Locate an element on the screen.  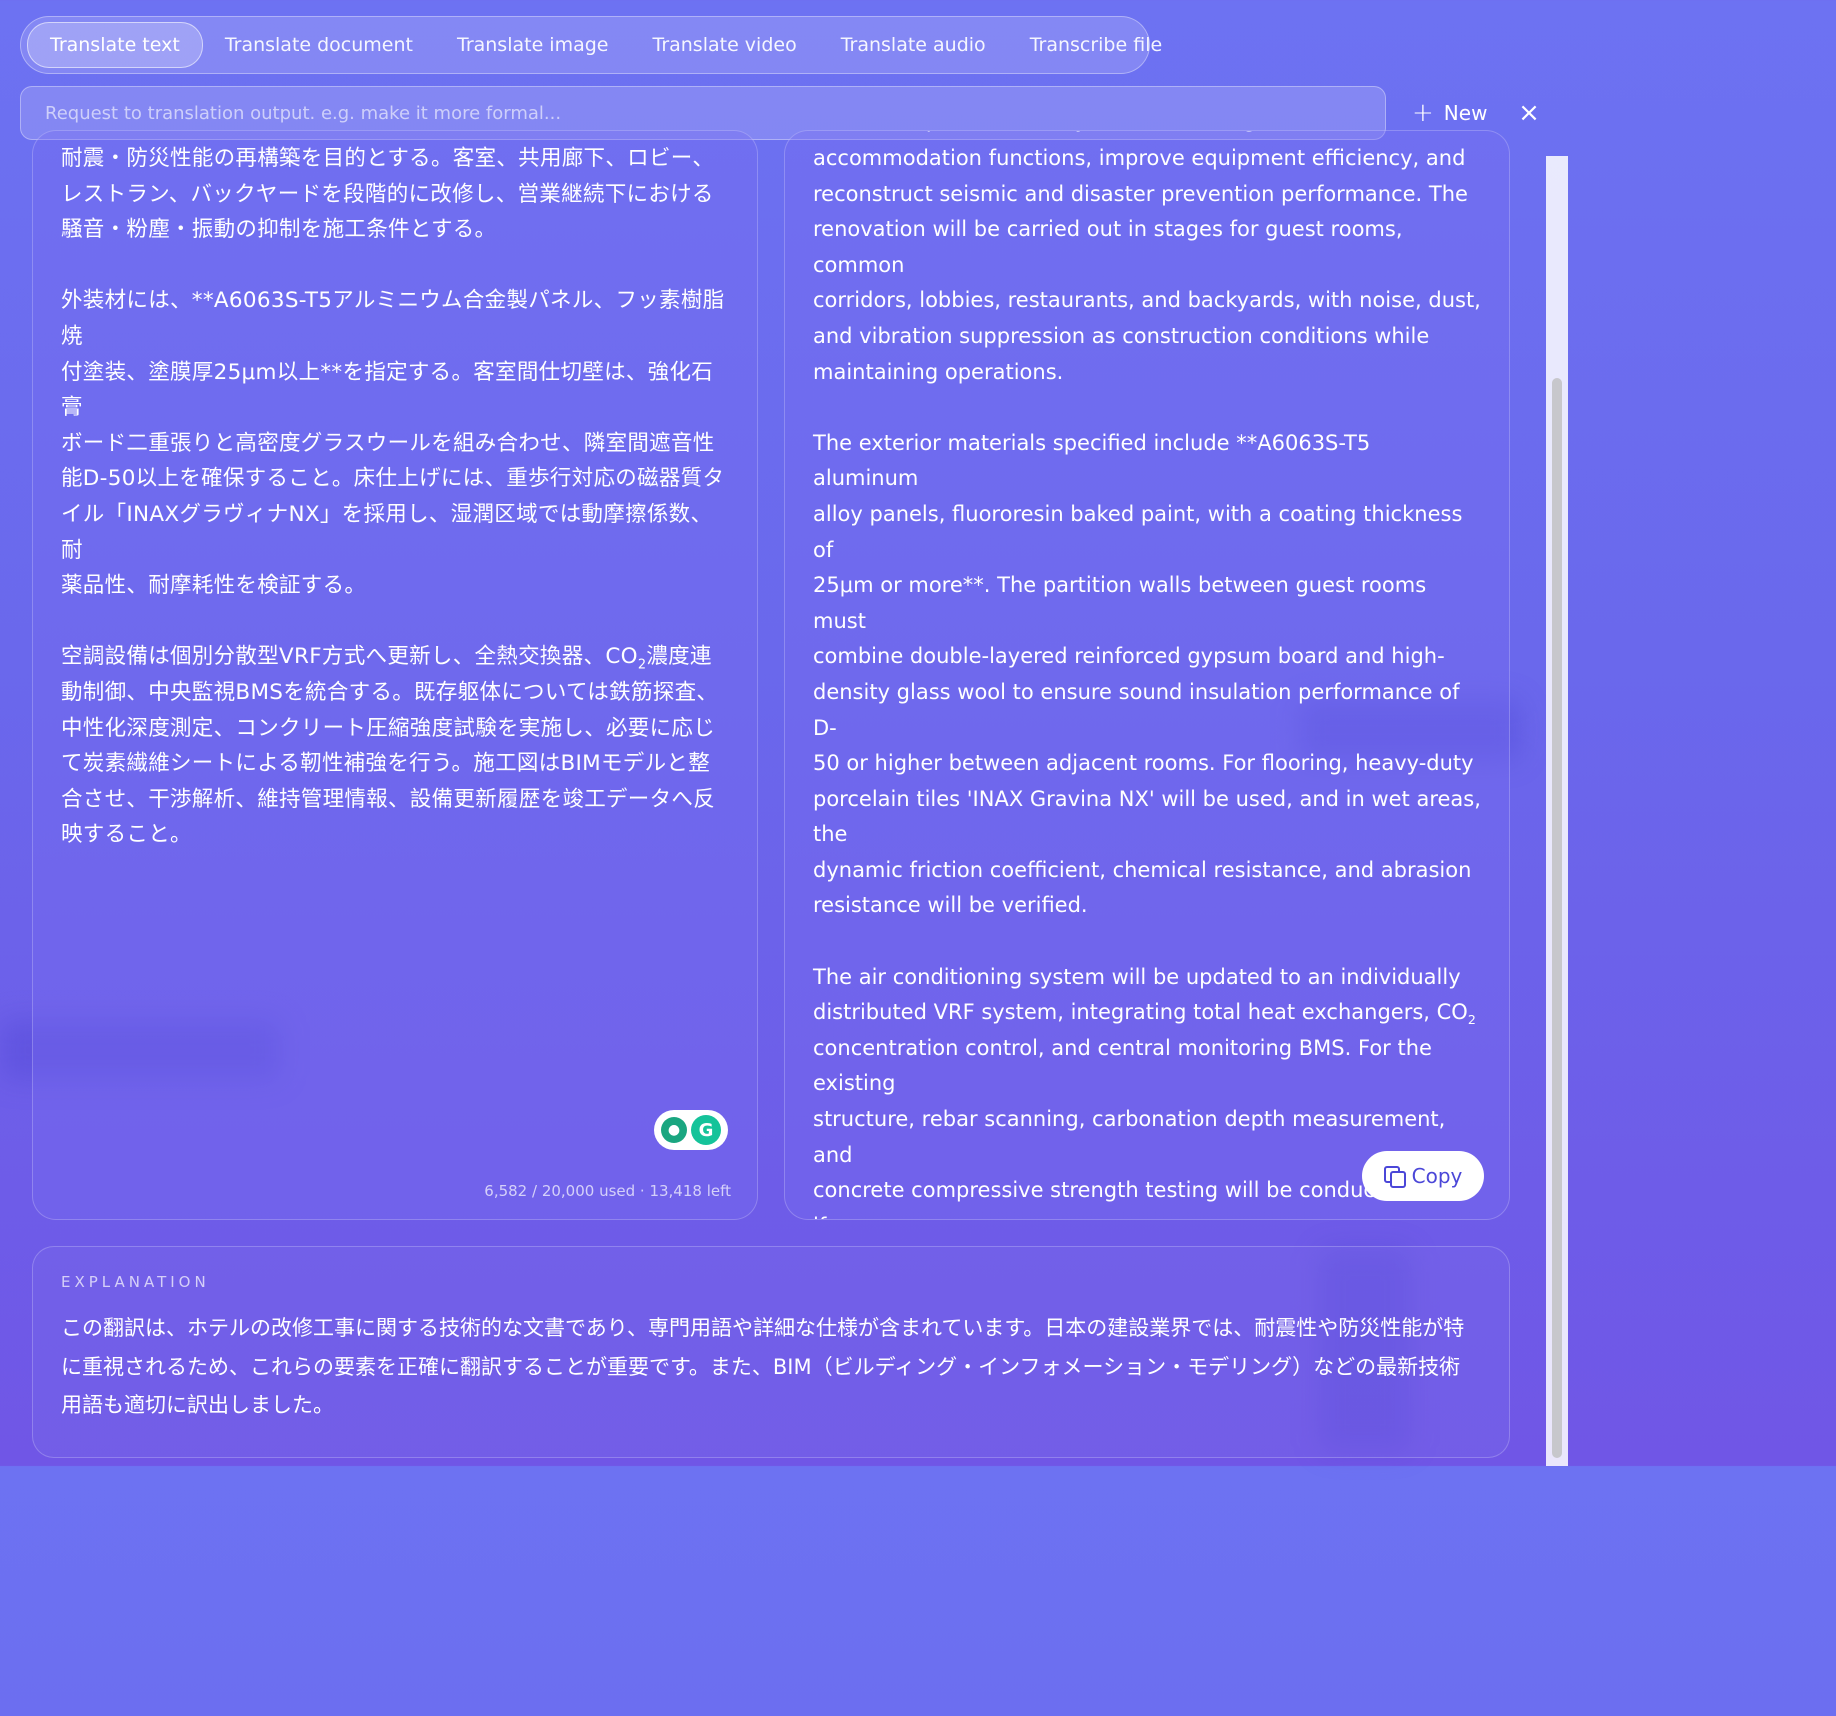
tab-translate-document: Translate document is located at coordinates (319, 45).